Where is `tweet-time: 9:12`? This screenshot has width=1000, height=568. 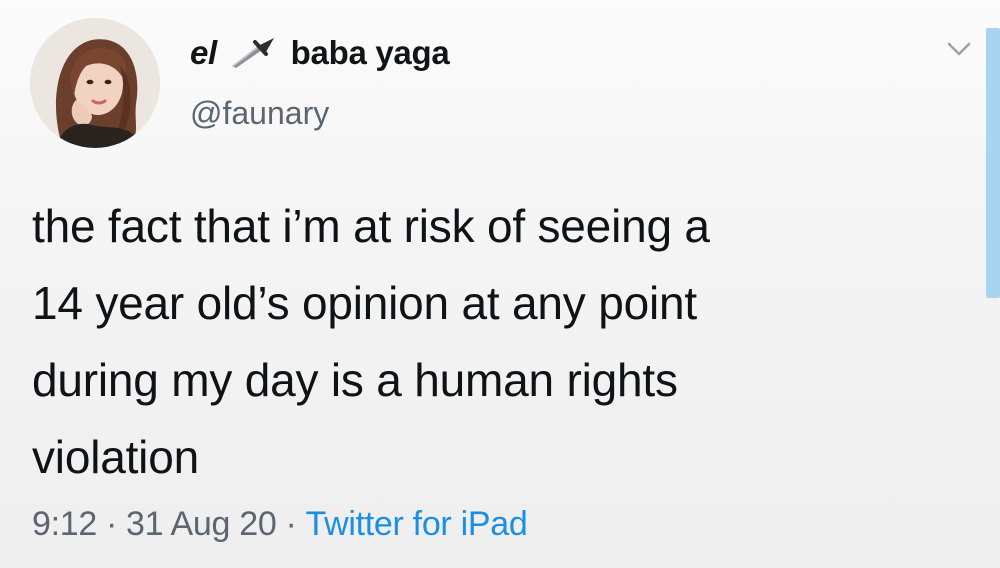
tweet-time: 9:12 is located at coordinates (64, 524).